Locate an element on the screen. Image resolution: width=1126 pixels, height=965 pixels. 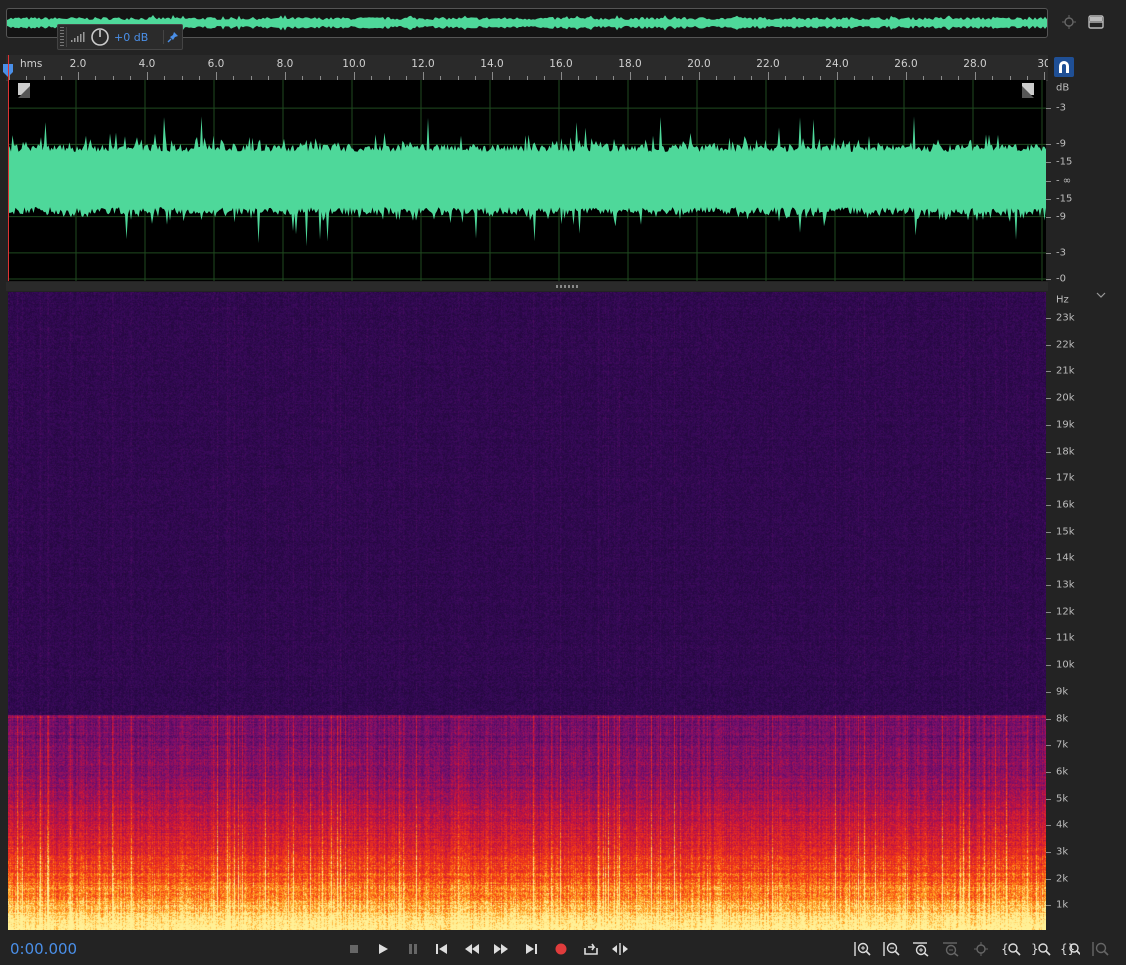
zoom-out-full-icon: {} is located at coordinates (1070, 949).